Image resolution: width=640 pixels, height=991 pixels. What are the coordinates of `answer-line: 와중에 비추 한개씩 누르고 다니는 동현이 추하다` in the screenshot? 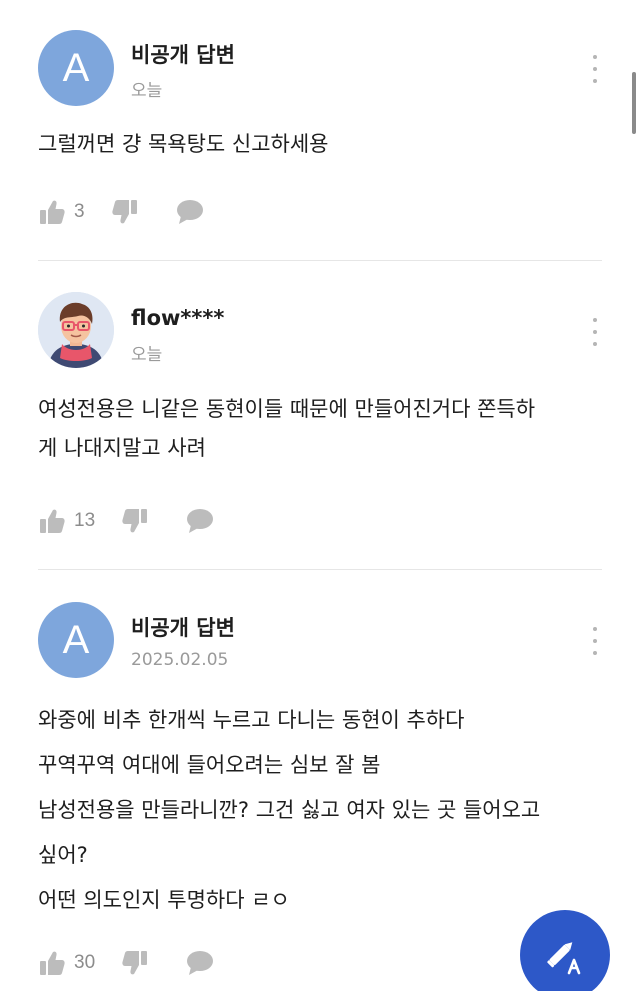 It's located at (251, 720).